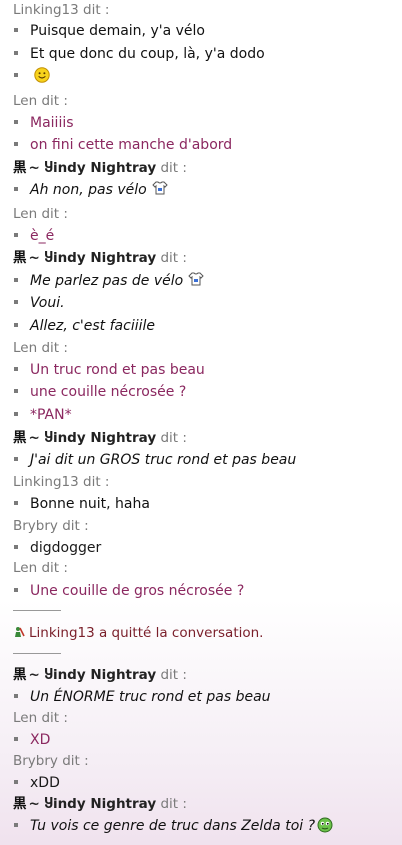 The width and height of the screenshot is (402, 845). I want to click on message-text: digdogger, so click(66, 548).